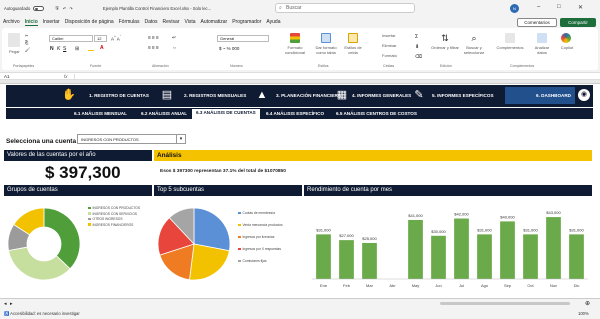 The width and height of the screenshot is (600, 319). What do you see at coordinates (243, 38) in the screenshot?
I see `number-format-select: General` at bounding box center [243, 38].